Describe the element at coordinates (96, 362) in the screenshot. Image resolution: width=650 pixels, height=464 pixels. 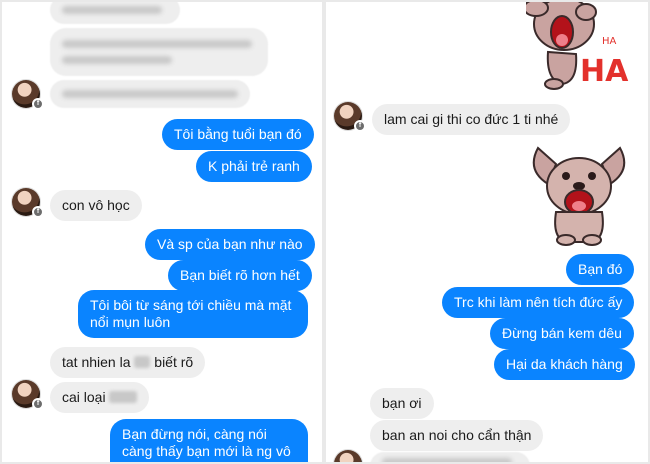
I see `message-text: tat nhien la` at that location.